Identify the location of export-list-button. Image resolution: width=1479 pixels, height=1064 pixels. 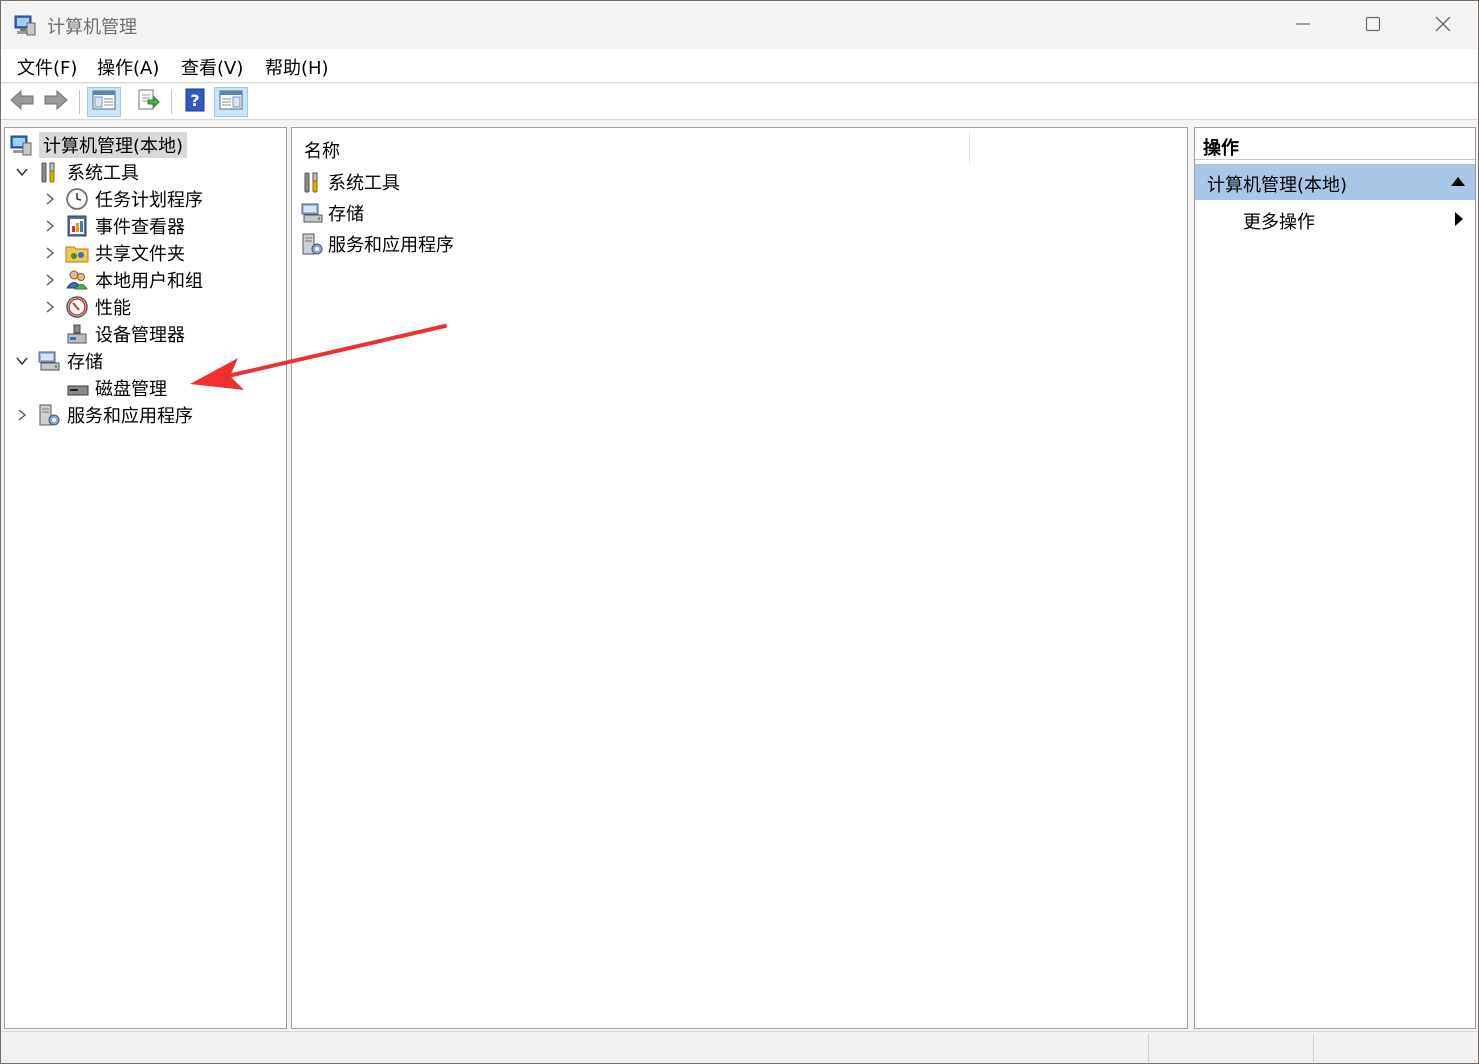
(148, 102).